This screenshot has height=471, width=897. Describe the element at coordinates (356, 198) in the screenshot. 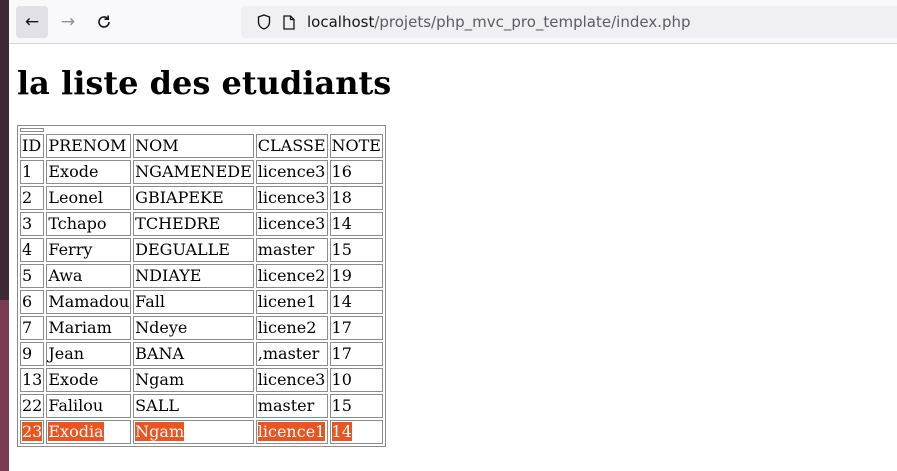

I see `table-cell: 18` at that location.